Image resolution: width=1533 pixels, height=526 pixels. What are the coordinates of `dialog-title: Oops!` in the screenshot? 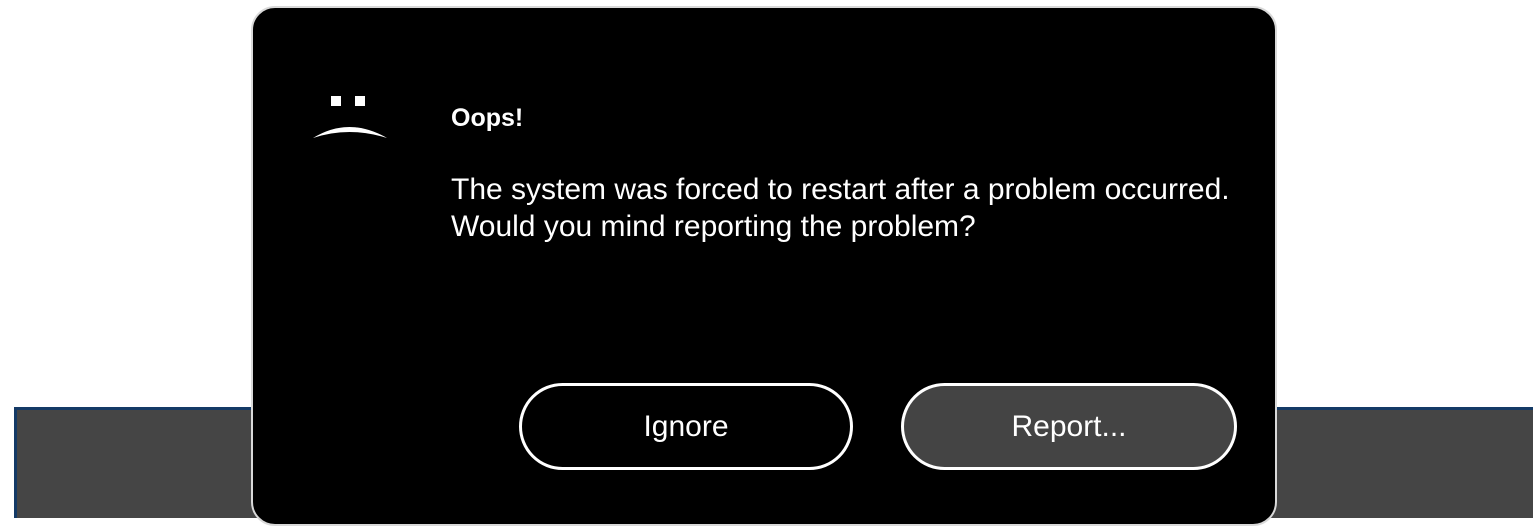 It's located at (487, 118).